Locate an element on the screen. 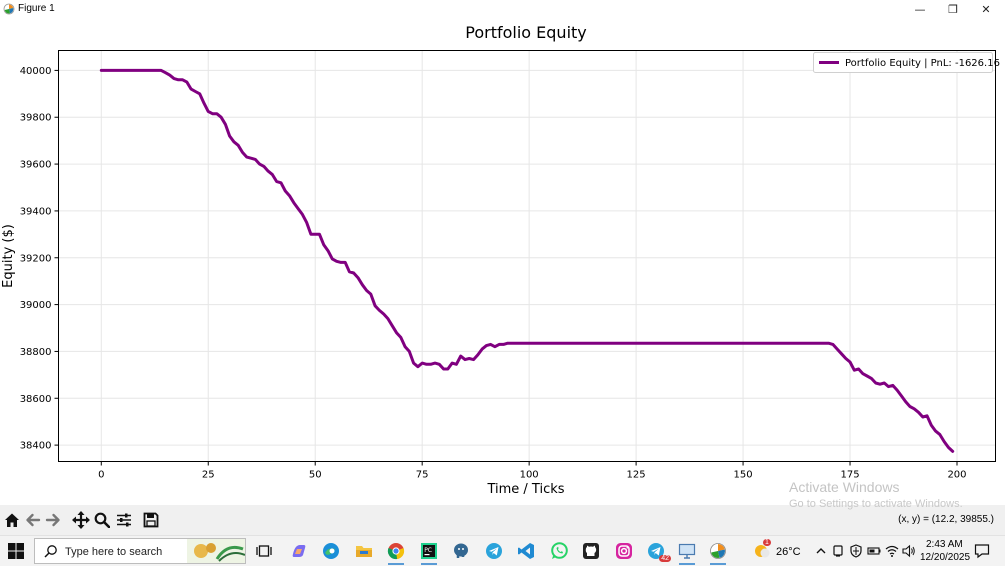  window-title: Figure 1 is located at coordinates (36, 8).